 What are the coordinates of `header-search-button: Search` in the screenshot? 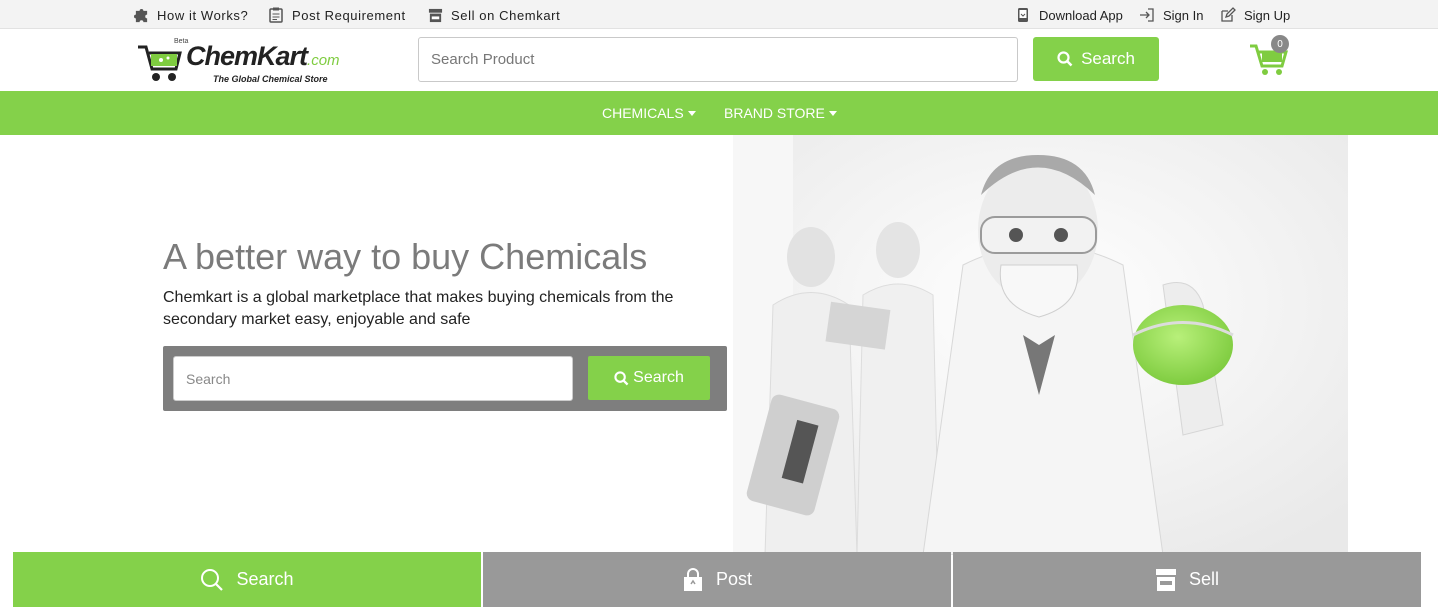 It's located at (1096, 59).